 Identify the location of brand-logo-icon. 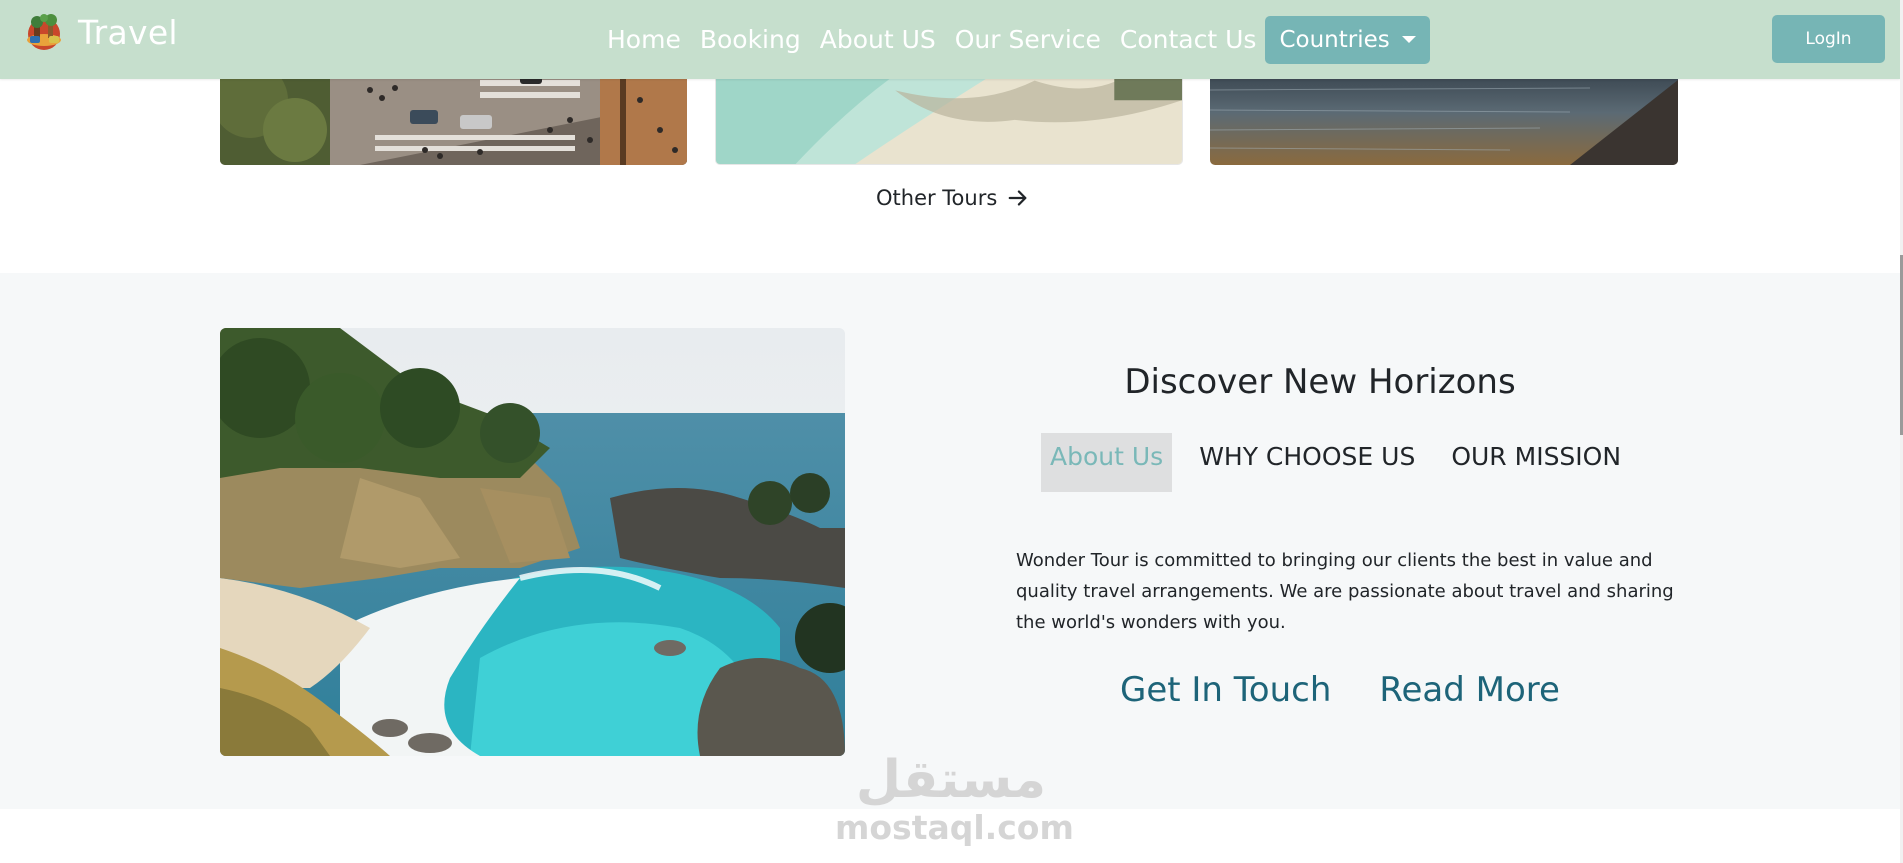
(44, 32).